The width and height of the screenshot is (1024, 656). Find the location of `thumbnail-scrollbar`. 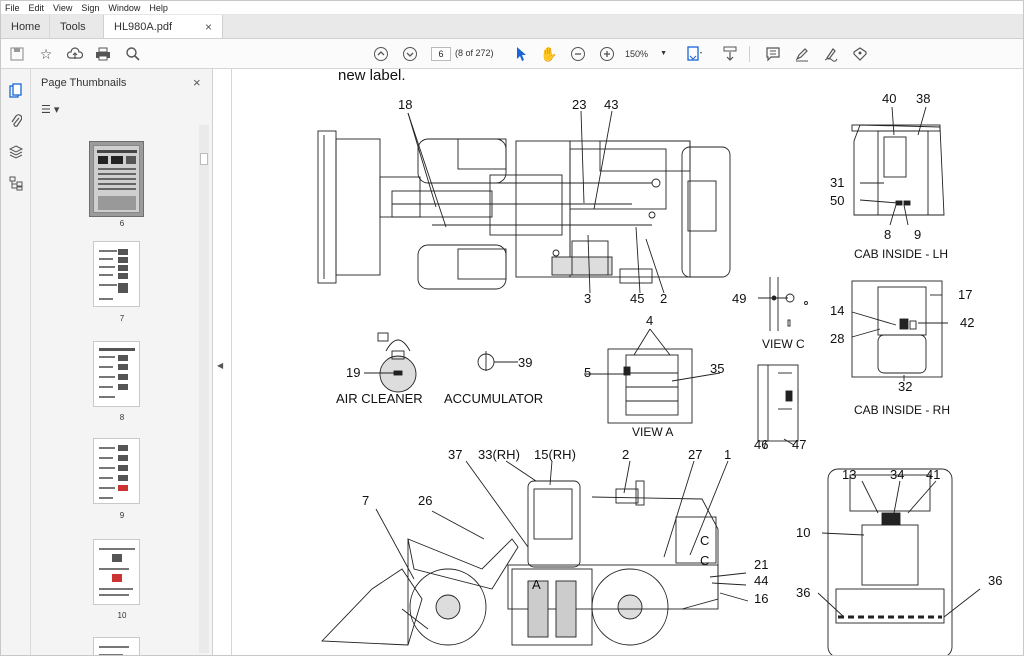

thumbnail-scrollbar is located at coordinates (204, 389).